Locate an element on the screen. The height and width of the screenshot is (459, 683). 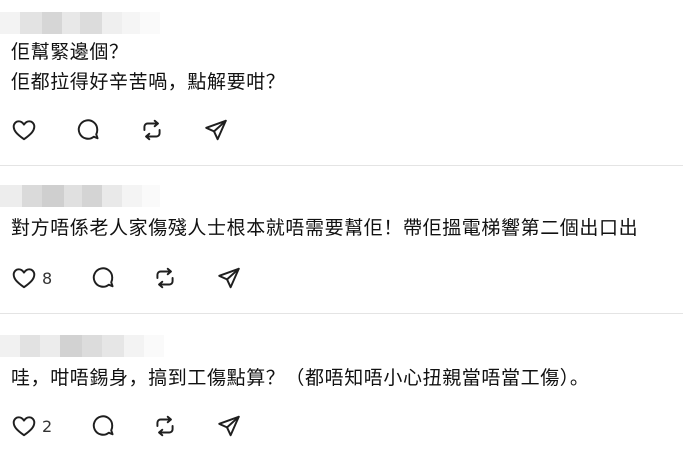
like-button: 2 is located at coordinates (31, 426).